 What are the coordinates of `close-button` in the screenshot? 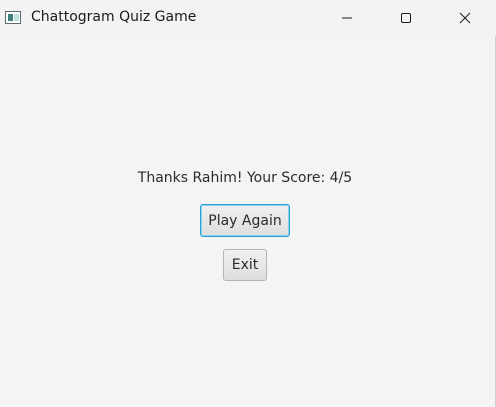 It's located at (465, 18).